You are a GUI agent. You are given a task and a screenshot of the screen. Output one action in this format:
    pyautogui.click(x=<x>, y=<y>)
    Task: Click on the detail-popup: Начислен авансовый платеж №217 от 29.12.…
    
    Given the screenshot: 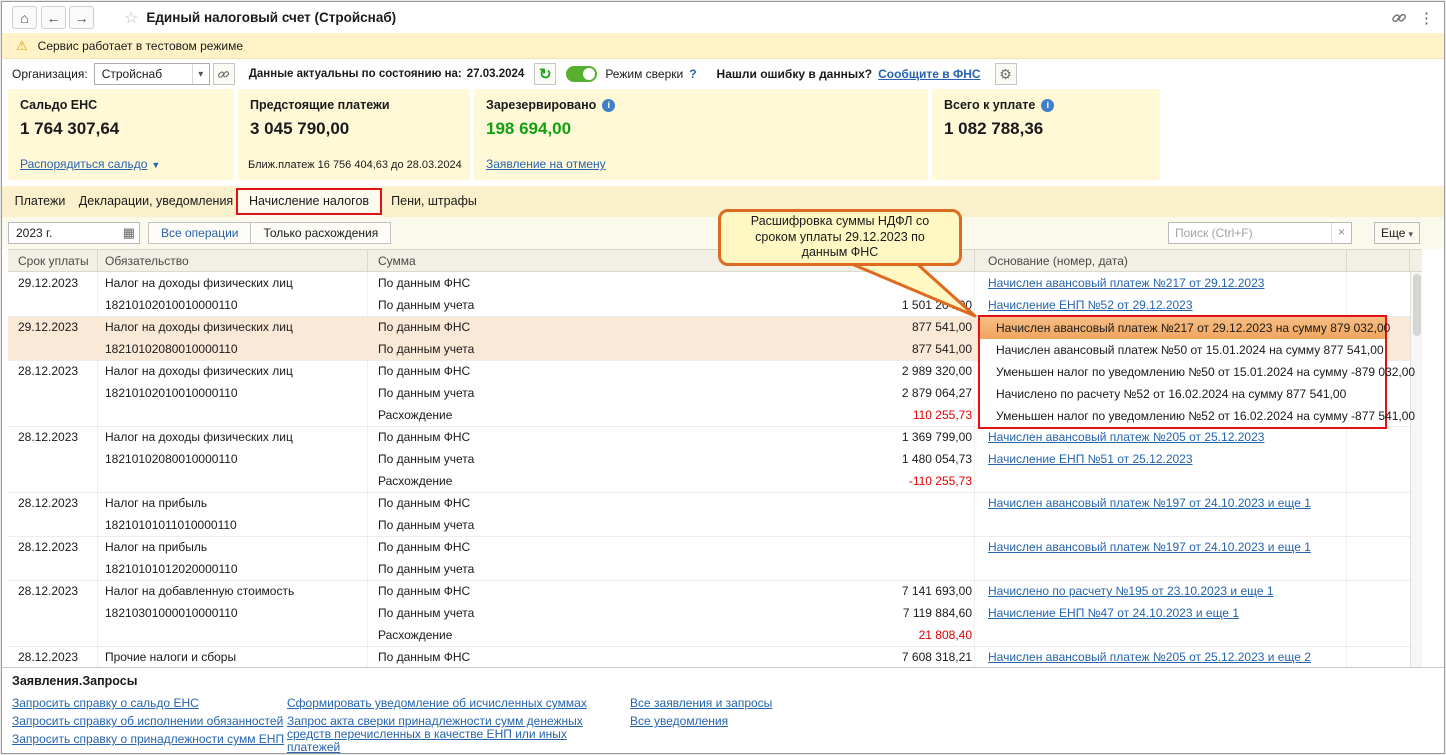 What is the action you would take?
    pyautogui.click(x=1196, y=372)
    